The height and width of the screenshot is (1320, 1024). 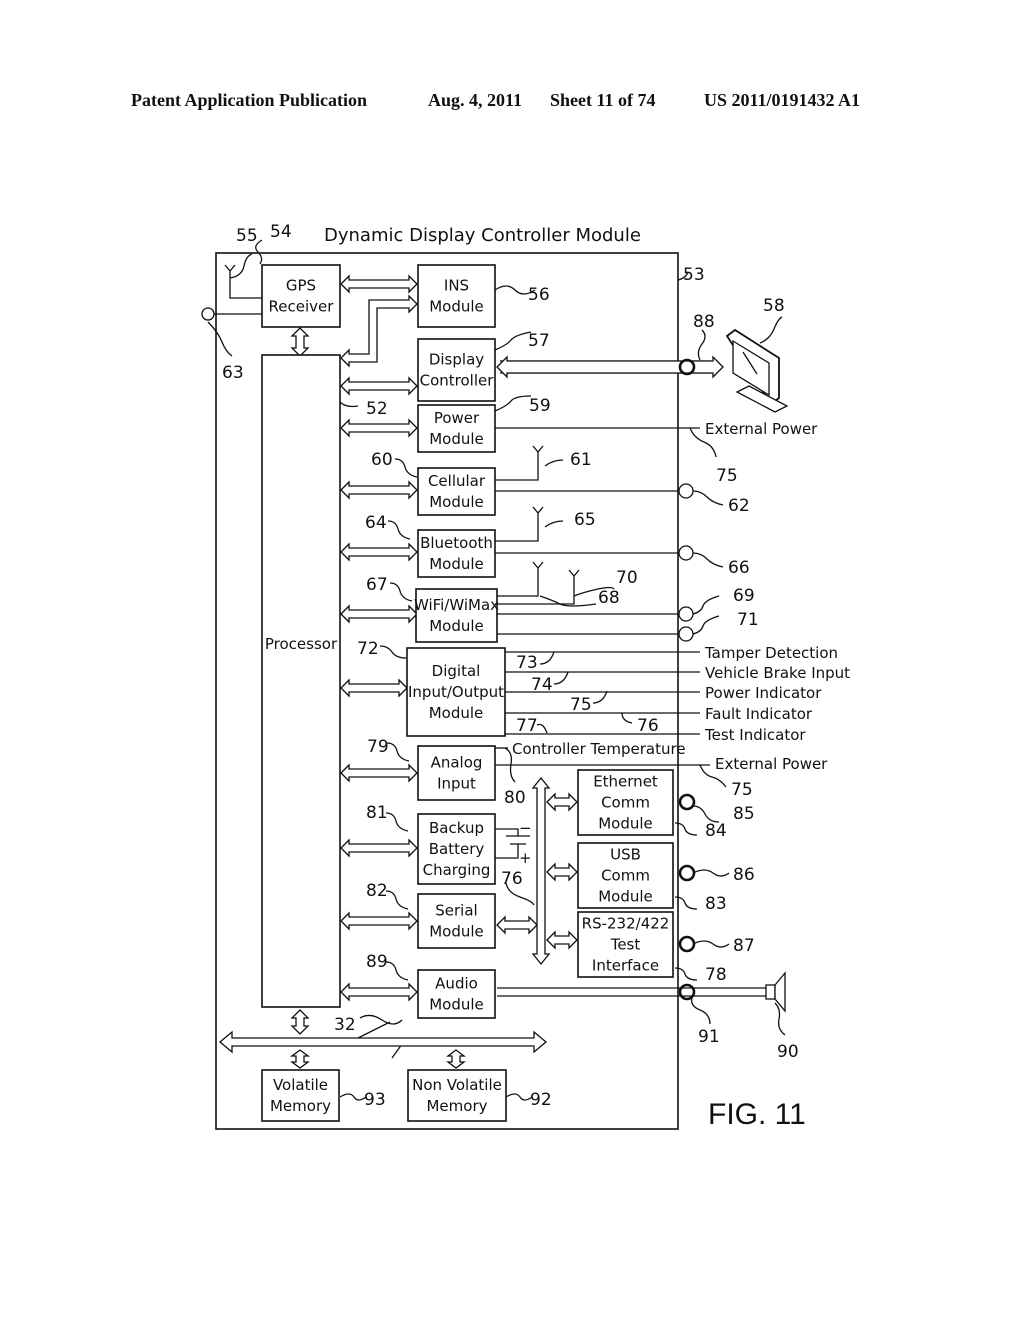 I want to click on block-audio-label: Audio, so click(x=456, y=984).